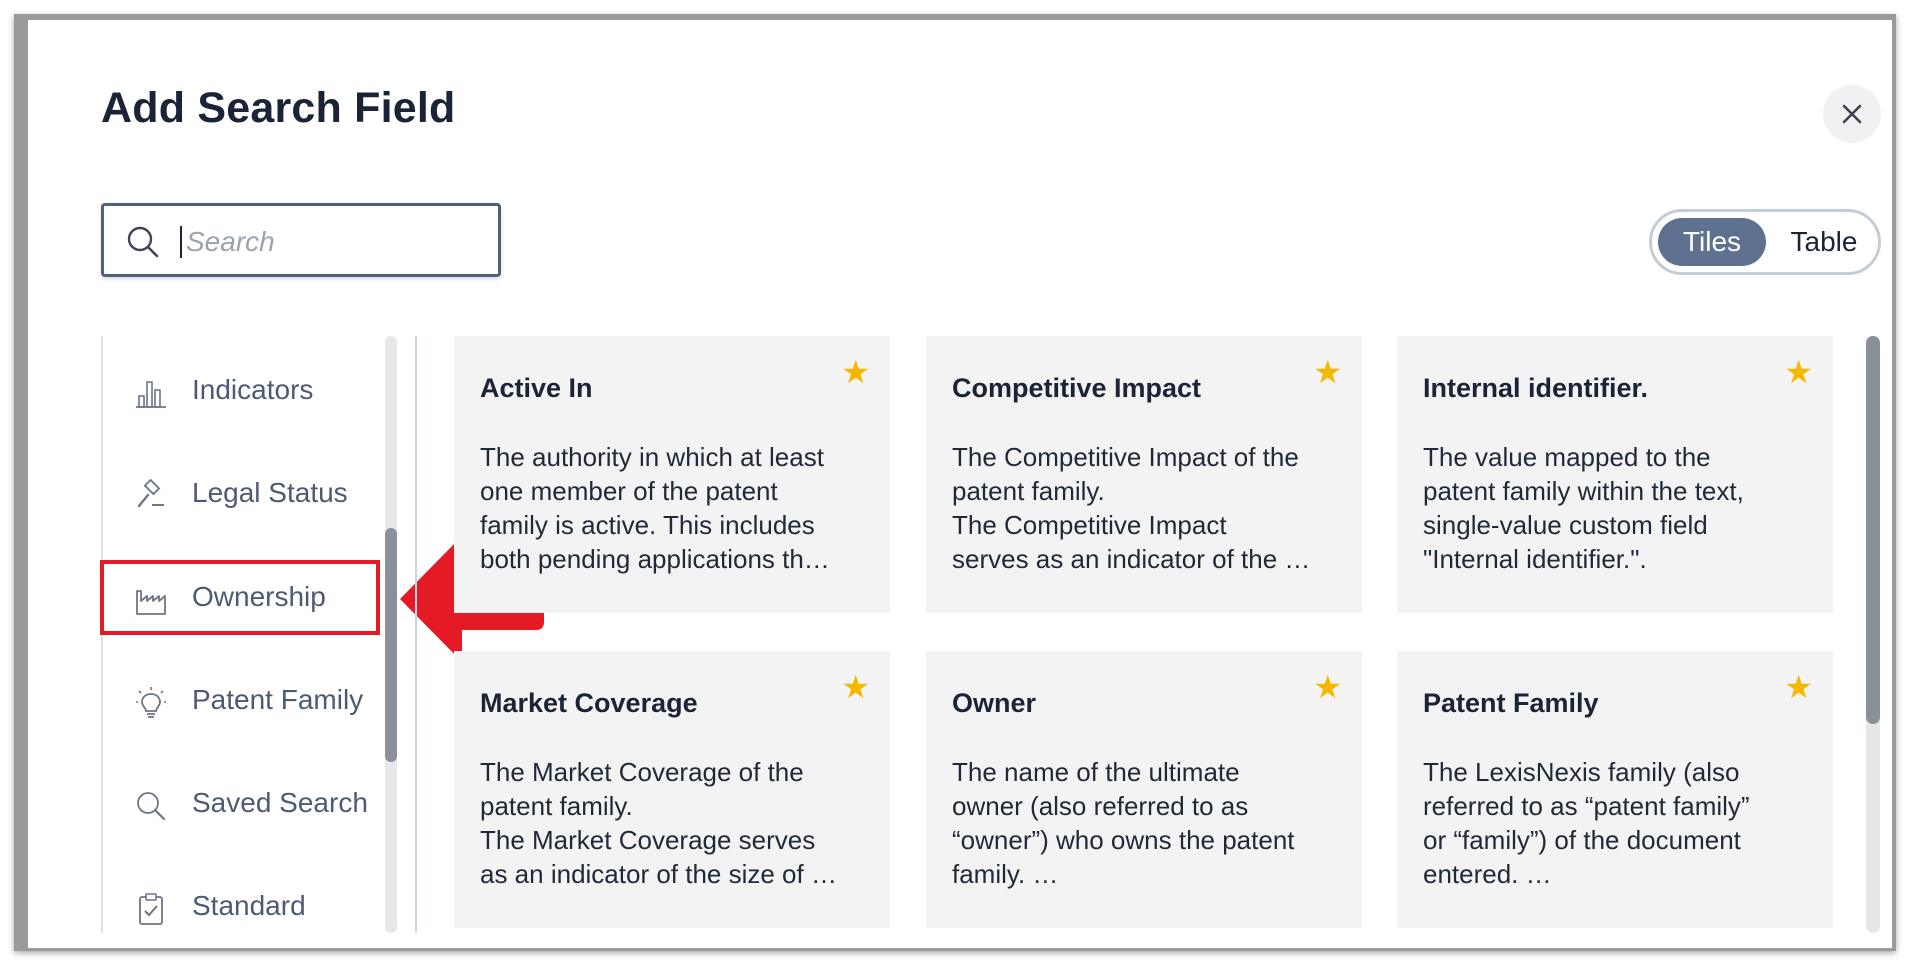  What do you see at coordinates (994, 703) in the screenshot?
I see `tile-title: Owner` at bounding box center [994, 703].